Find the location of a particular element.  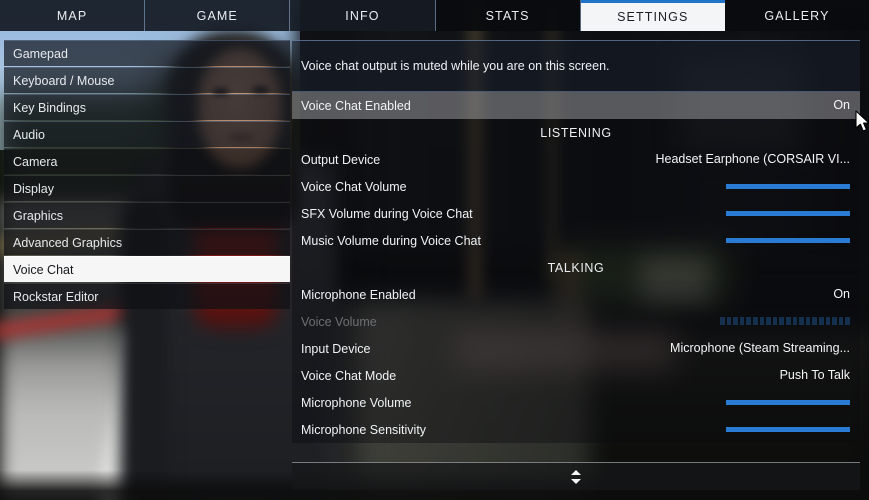

sidebar-item-advanced-graphics: Advanced Graphics is located at coordinates (147, 242).